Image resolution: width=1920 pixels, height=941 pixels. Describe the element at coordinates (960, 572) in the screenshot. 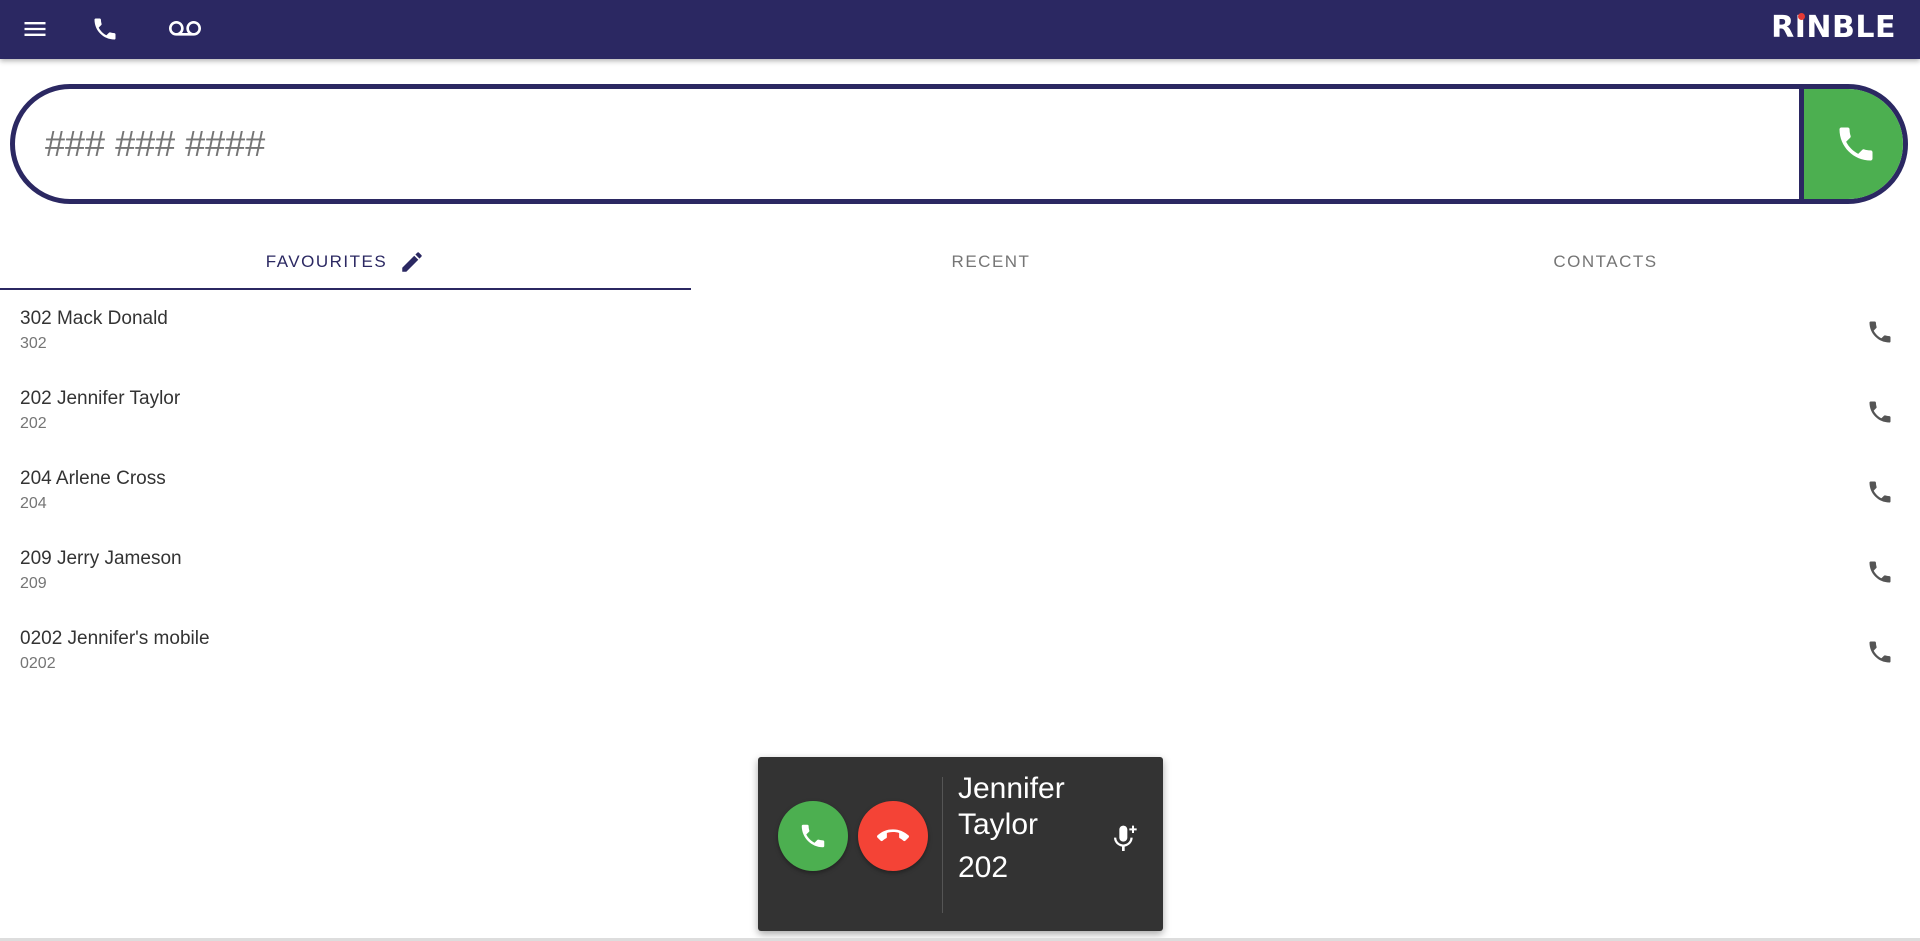

I see `list-item: 209 Jerry Jameson 209` at that location.